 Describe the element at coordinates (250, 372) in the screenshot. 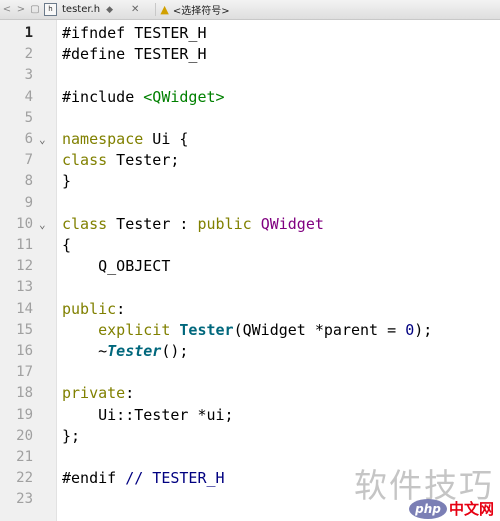

I see `code-line: 17` at that location.